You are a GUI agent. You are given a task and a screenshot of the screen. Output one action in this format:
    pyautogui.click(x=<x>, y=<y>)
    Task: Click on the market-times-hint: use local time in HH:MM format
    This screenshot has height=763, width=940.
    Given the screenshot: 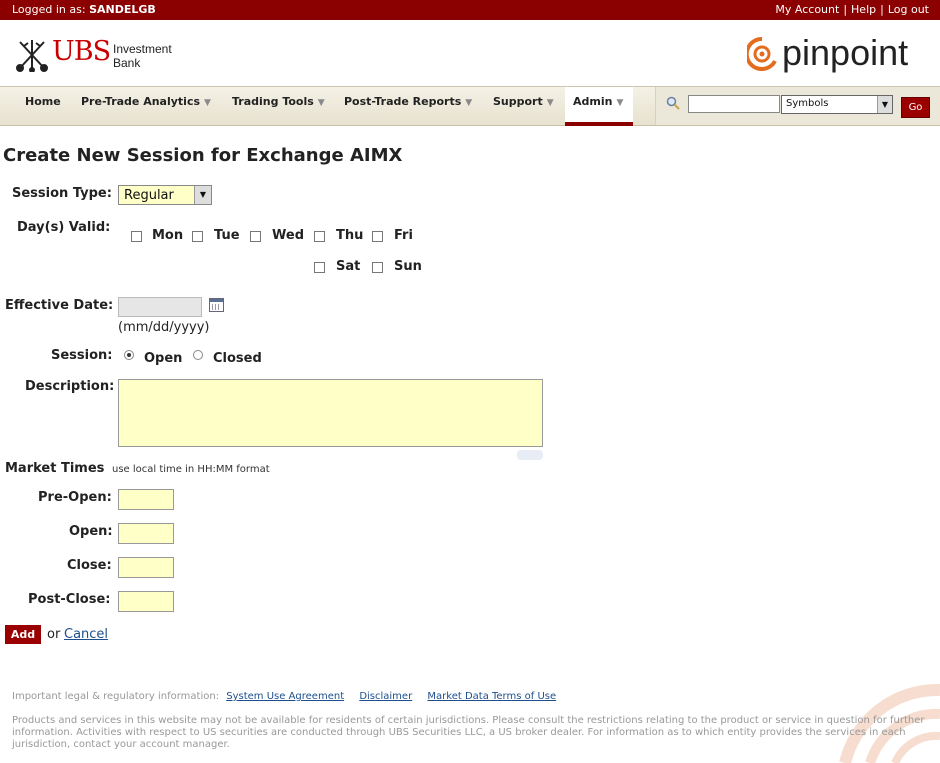 What is the action you would take?
    pyautogui.click(x=191, y=469)
    